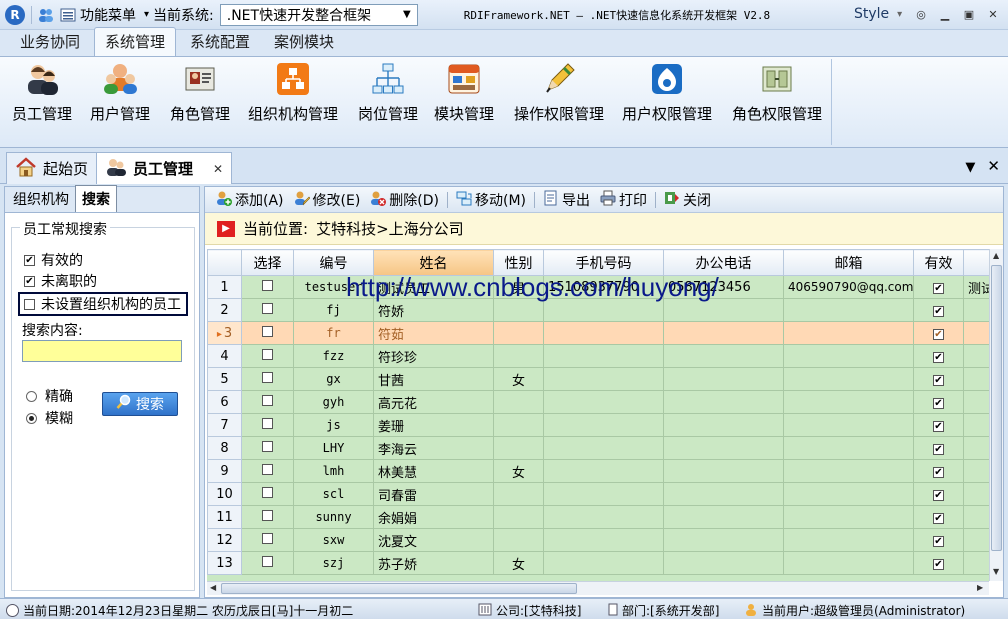 This screenshot has width=1008, height=619. Describe the element at coordinates (848, 262) in the screenshot. I see `column-email: 邮箱` at that location.